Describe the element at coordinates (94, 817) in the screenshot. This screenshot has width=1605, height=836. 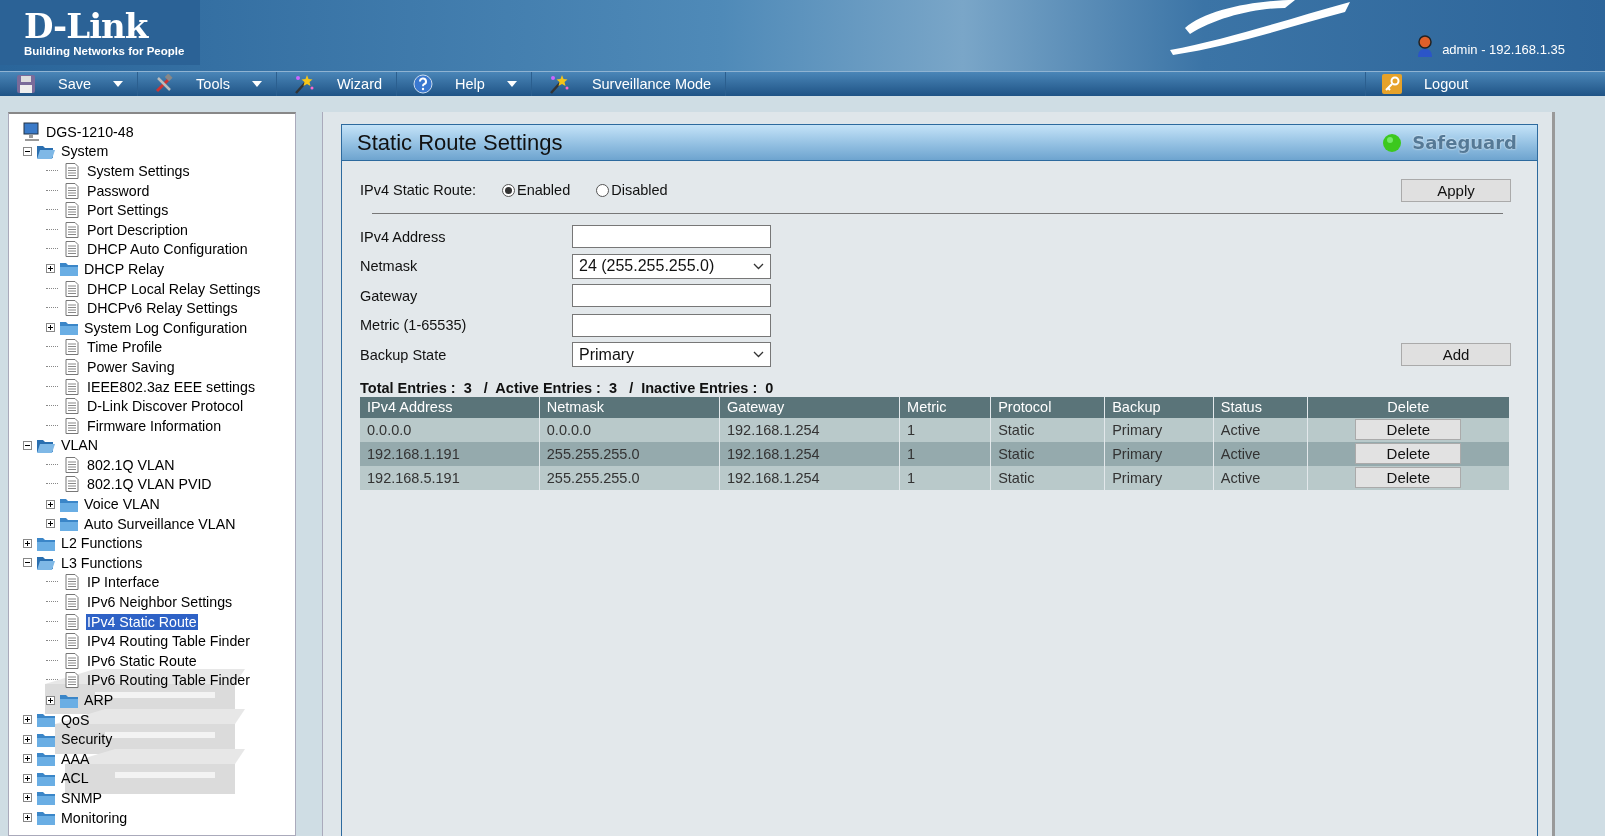
I see `tree-item: Monitoring` at that location.